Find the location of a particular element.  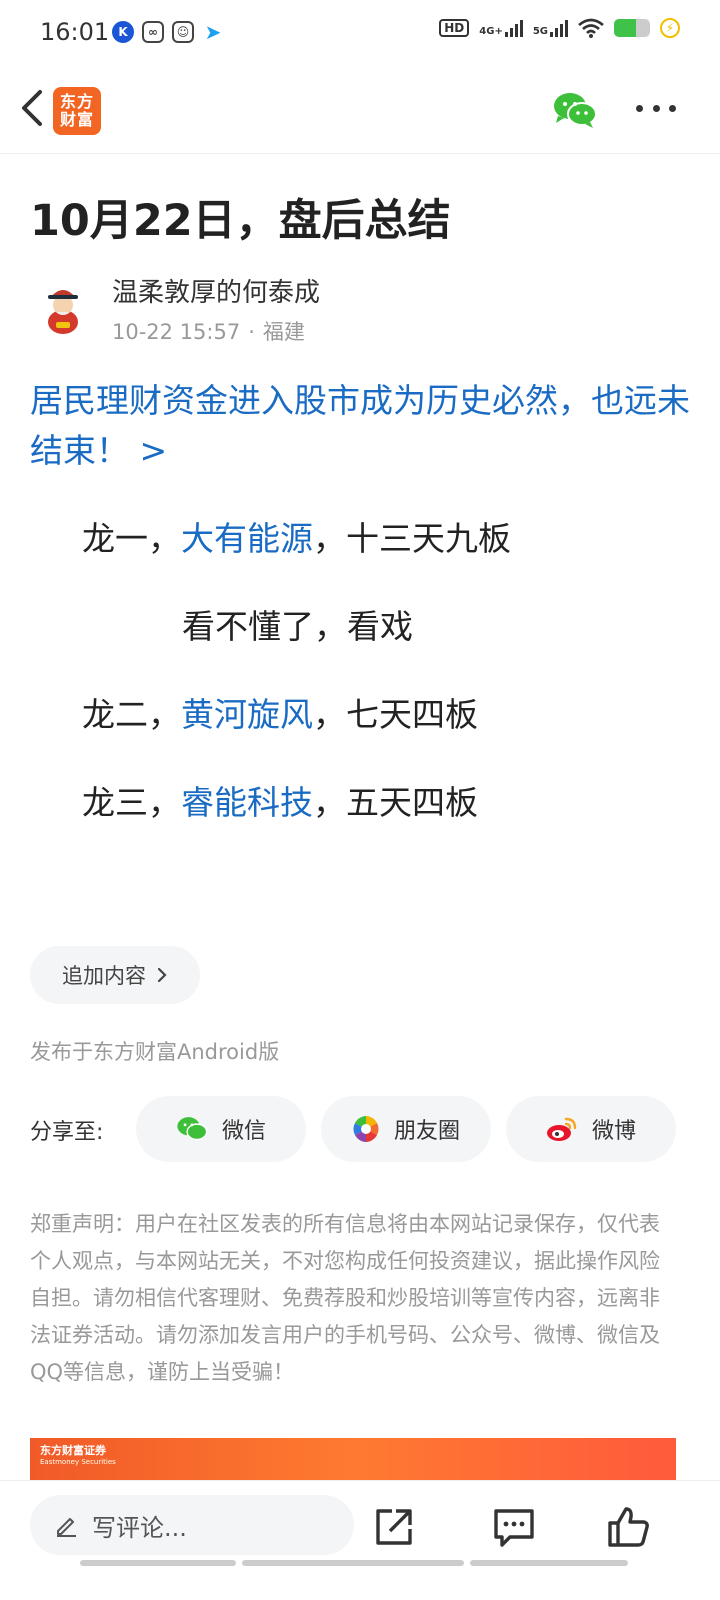

content-line-4: 龙三，睿能科技，五天四板 is located at coordinates (280, 802).